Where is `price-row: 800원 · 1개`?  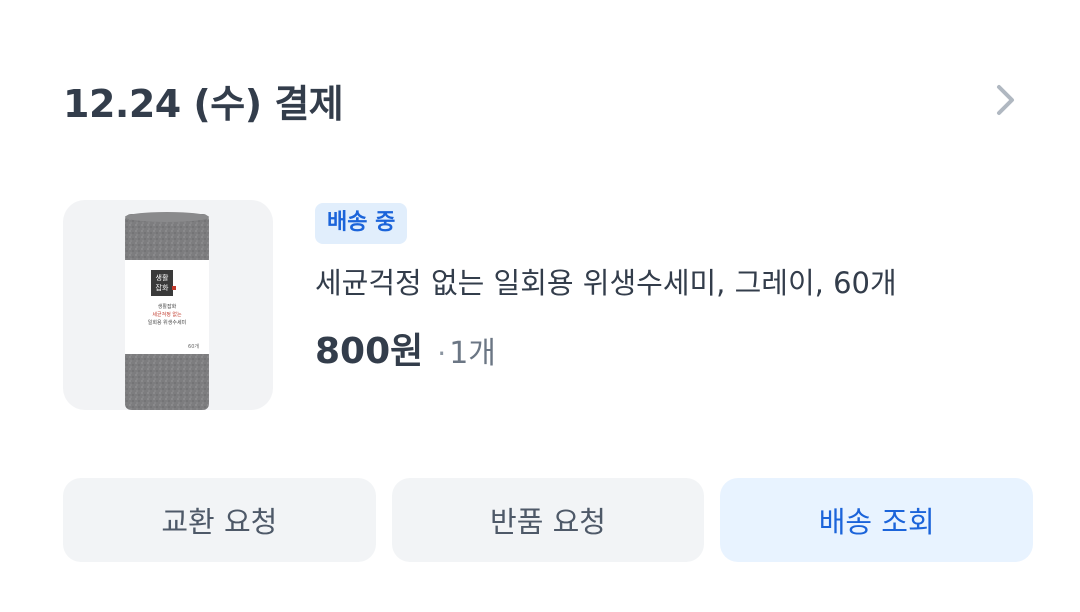 price-row: 800원 · 1개 is located at coordinates (665, 348).